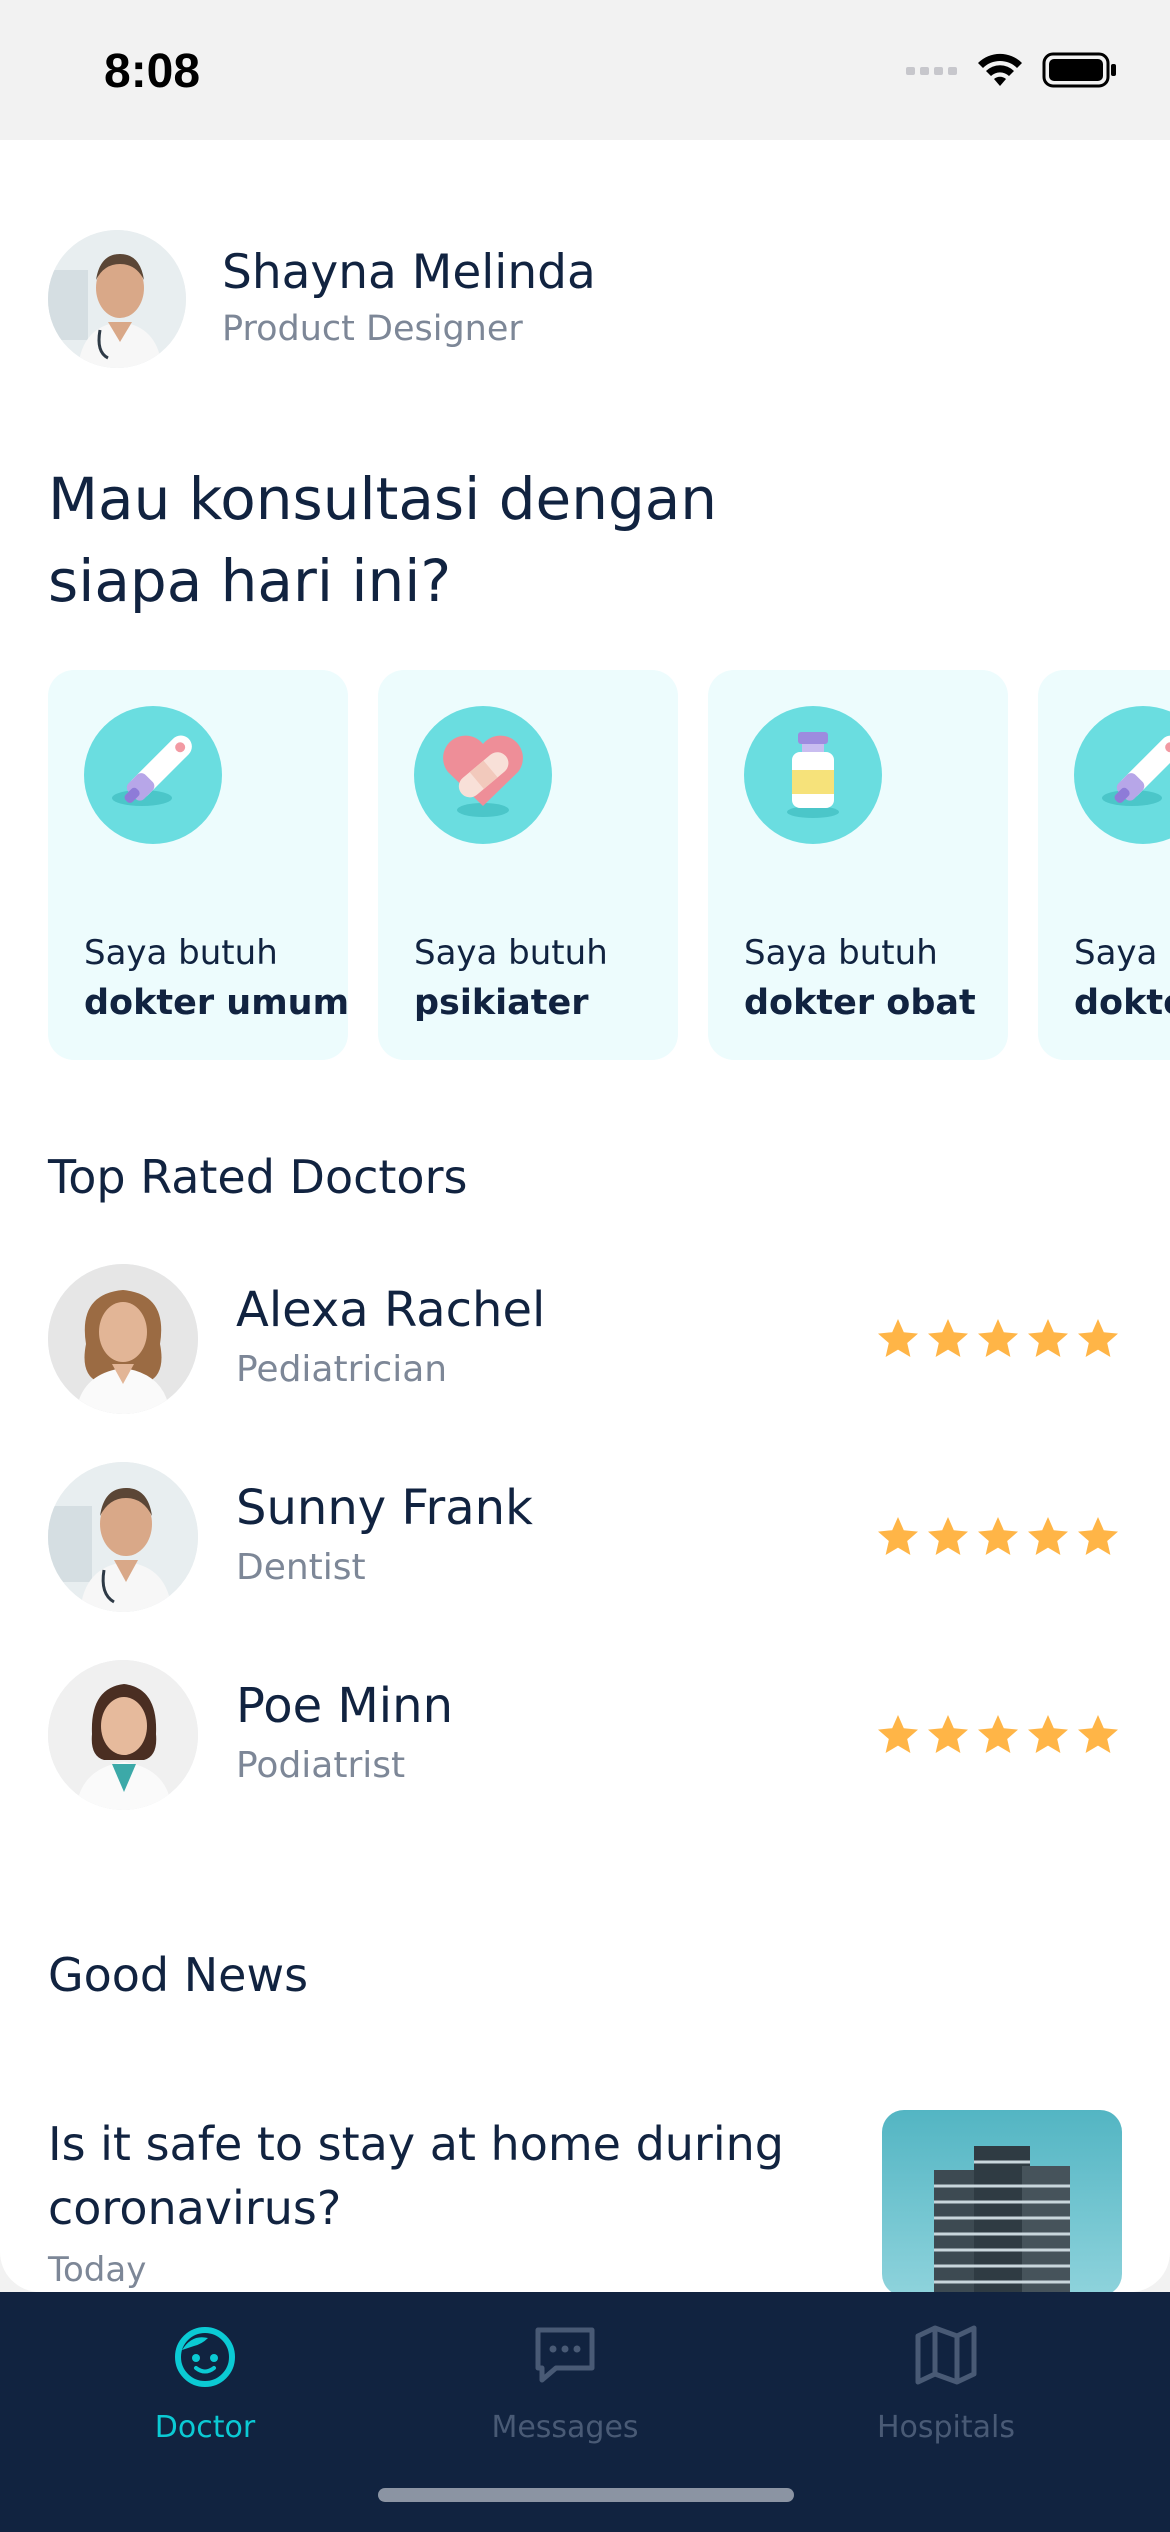 This screenshot has height=2532, width=1170. What do you see at coordinates (342, 1369) in the screenshot?
I see `doctor-specialty: Pediatrician` at bounding box center [342, 1369].